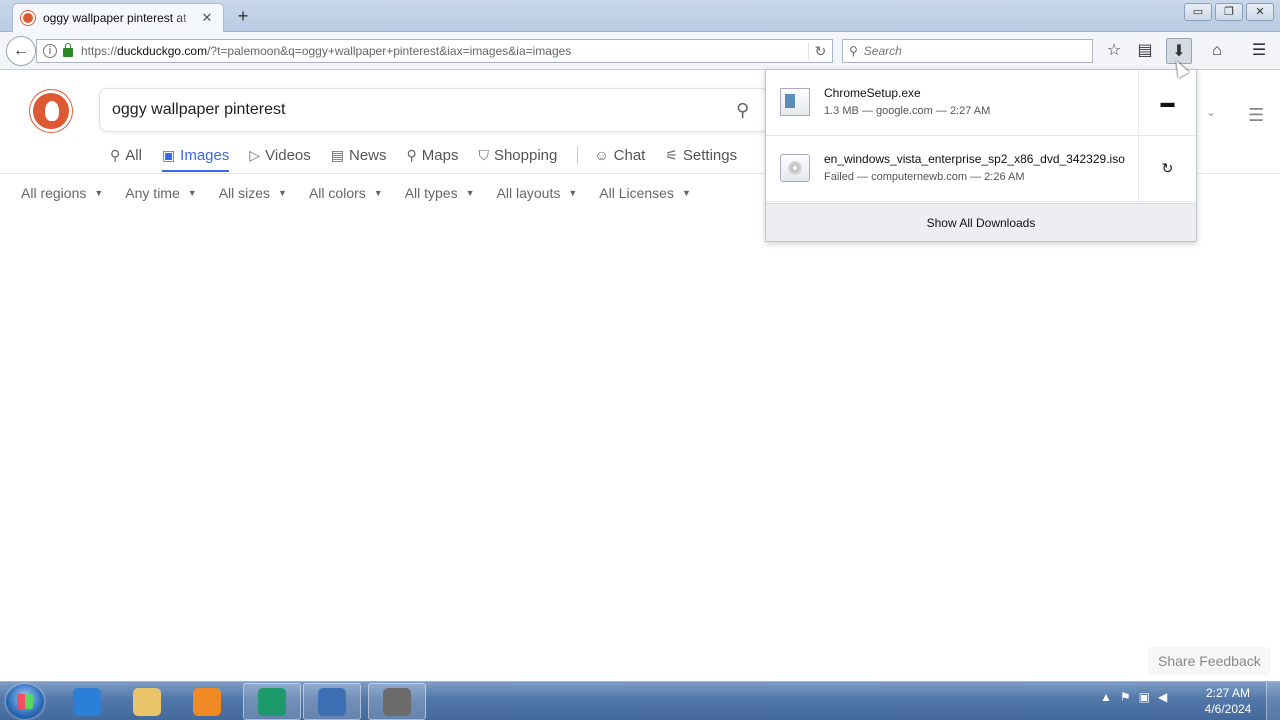 The image size is (1280, 720). I want to click on browser-search-input, so click(963, 51).